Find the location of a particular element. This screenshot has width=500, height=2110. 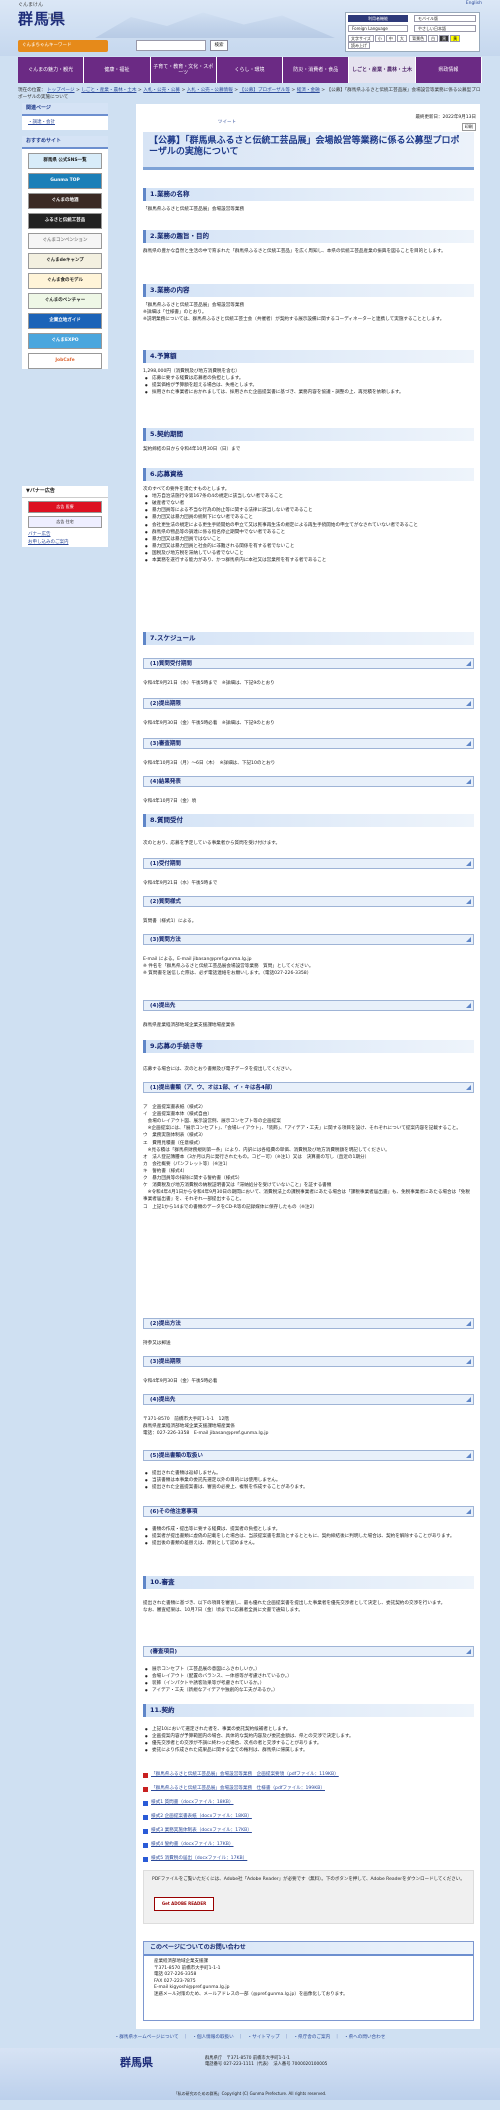

english-link: English is located at coordinates (474, 4).